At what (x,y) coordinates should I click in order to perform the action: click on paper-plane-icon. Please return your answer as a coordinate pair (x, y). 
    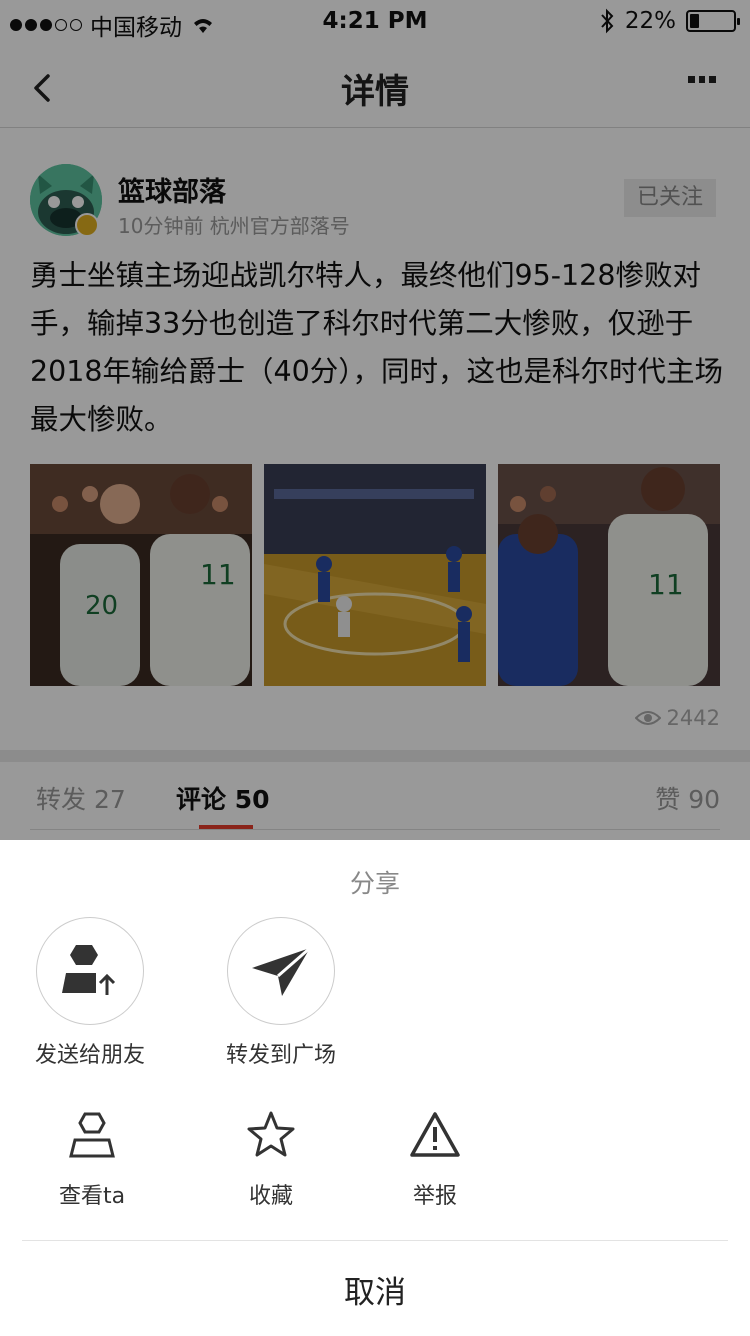
    Looking at the image, I should click on (281, 971).